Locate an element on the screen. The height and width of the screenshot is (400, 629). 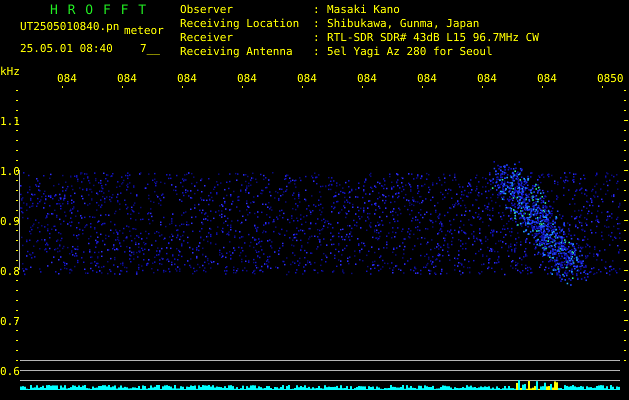
info-value: Shibukawa, Gunma, Japan is located at coordinates (403, 25).